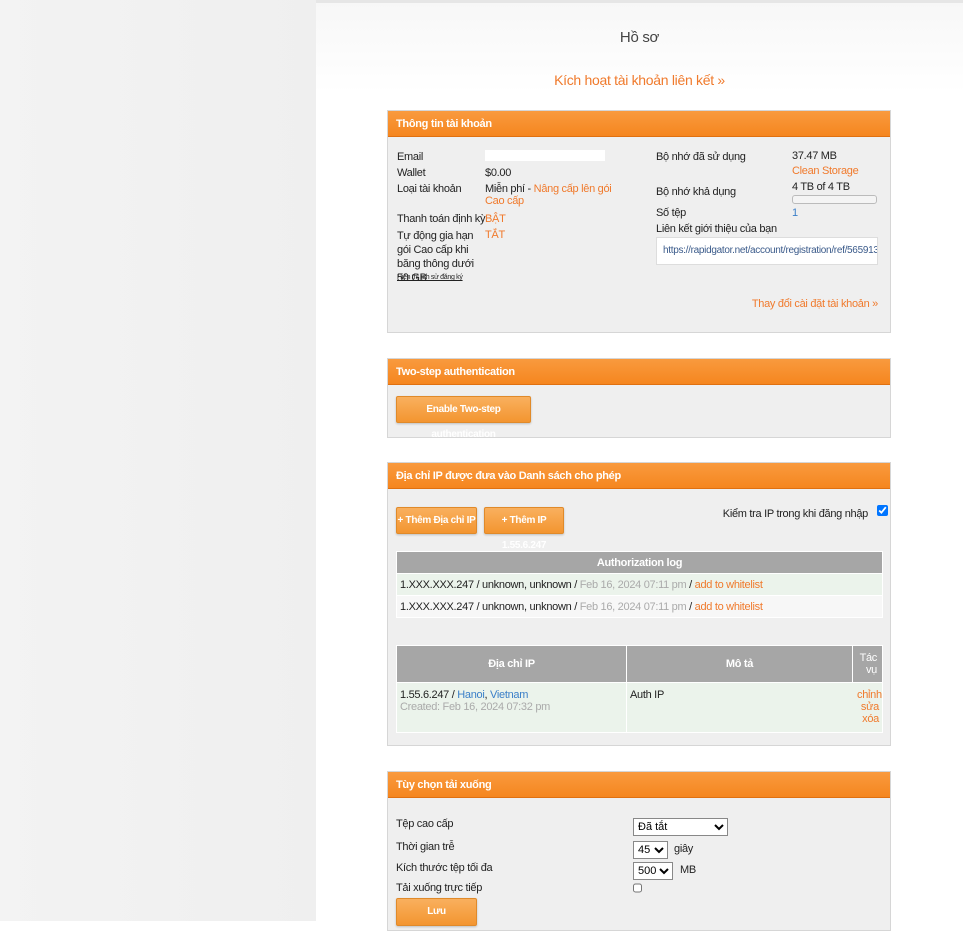 This screenshot has width=963, height=931. I want to click on storage-available-label: Bộ nhớ khả dụng, so click(696, 192).